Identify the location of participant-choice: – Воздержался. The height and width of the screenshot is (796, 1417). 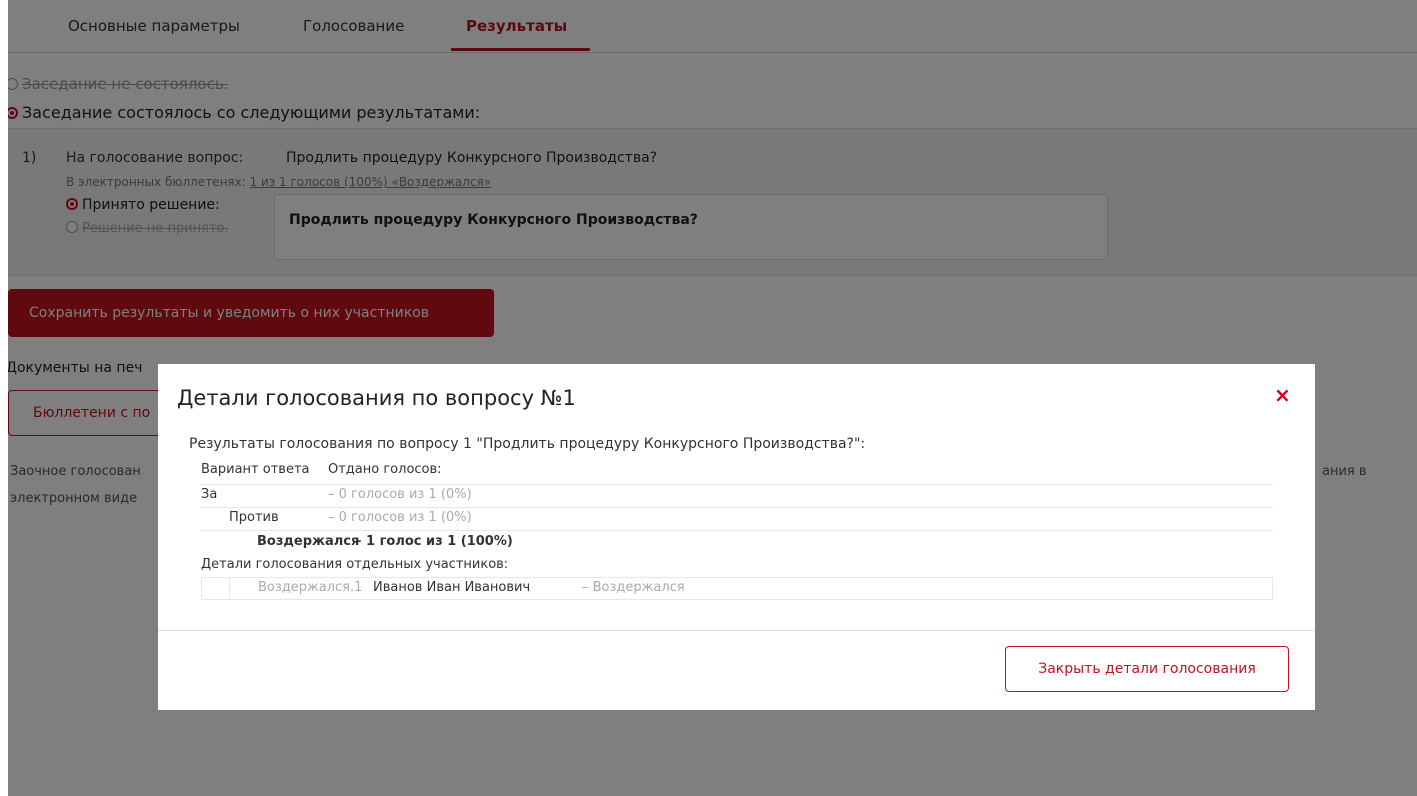
(633, 587).